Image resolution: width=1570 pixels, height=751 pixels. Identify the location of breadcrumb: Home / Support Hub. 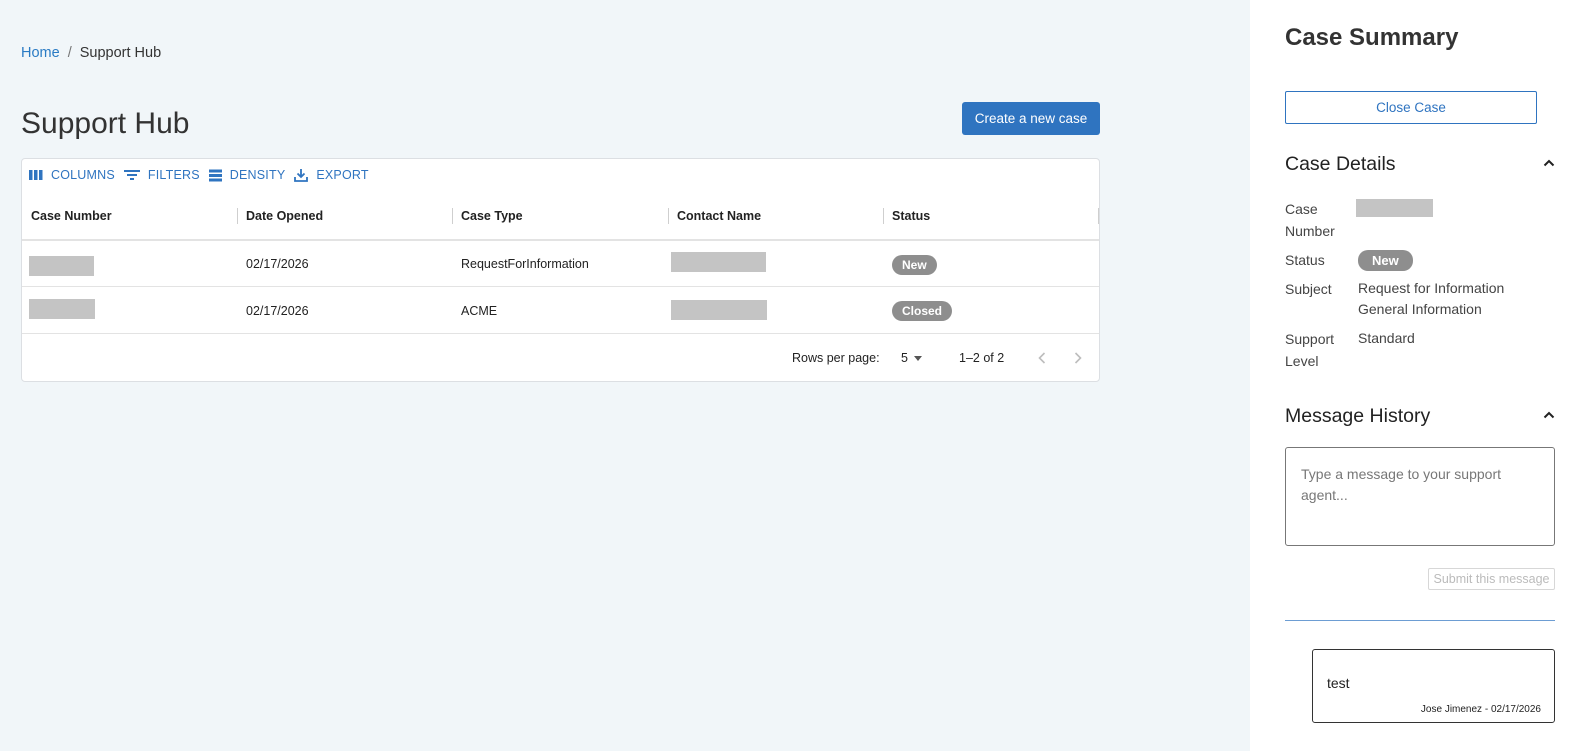
(91, 53).